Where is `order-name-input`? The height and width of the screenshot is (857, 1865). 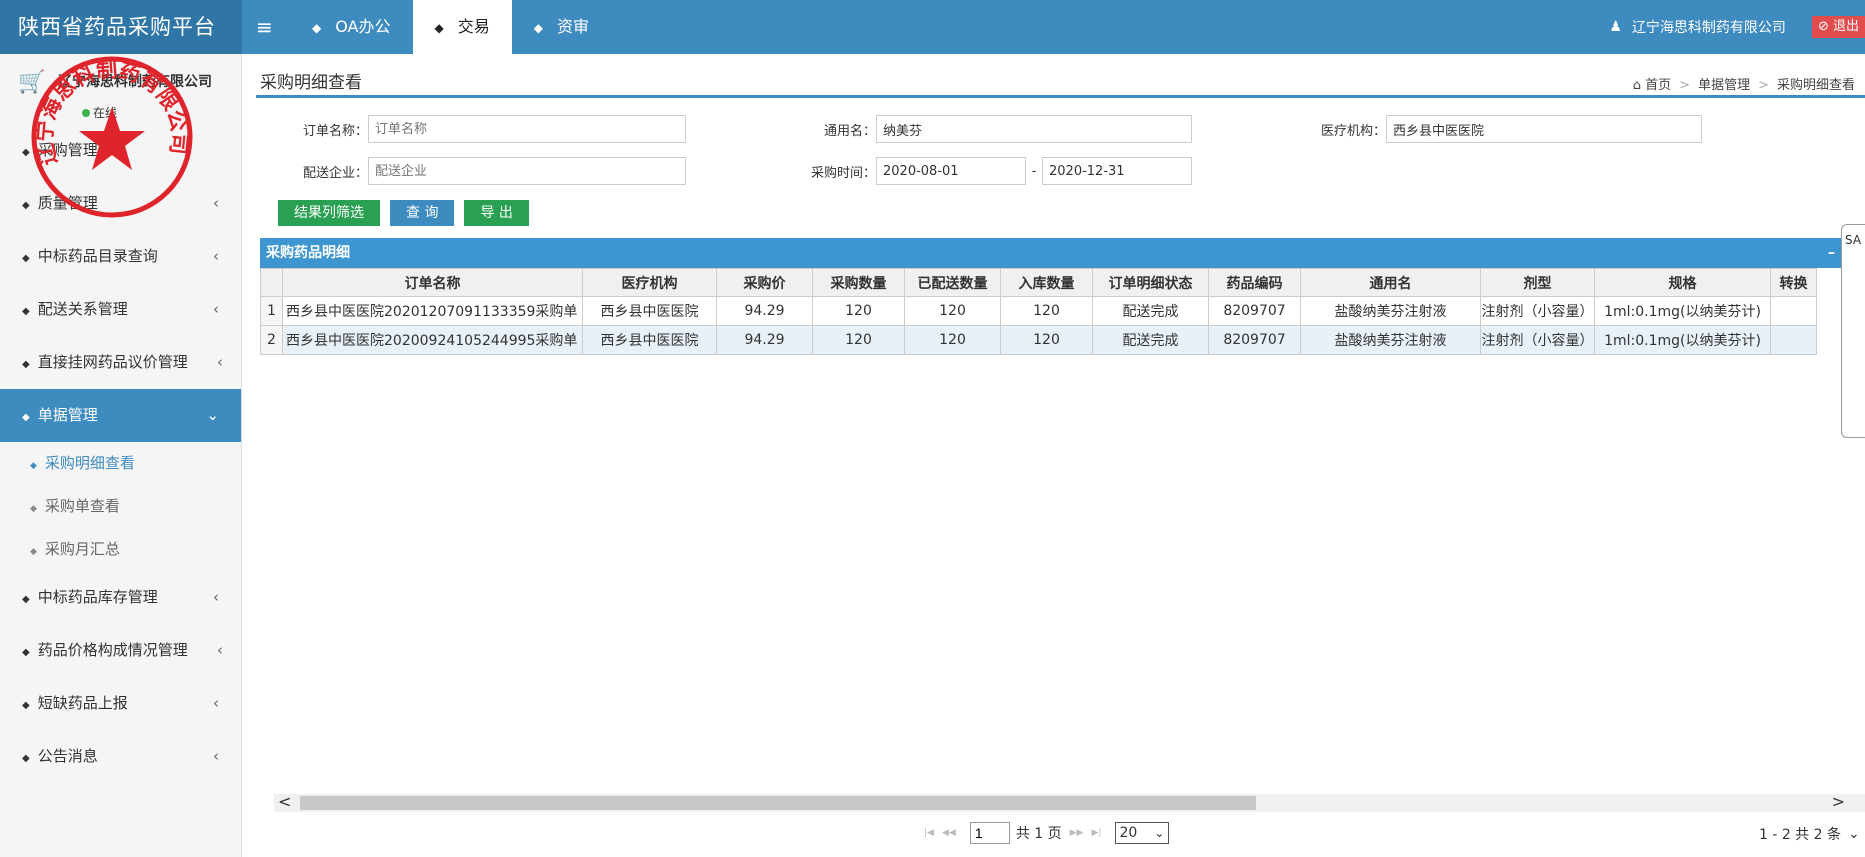 order-name-input is located at coordinates (527, 129).